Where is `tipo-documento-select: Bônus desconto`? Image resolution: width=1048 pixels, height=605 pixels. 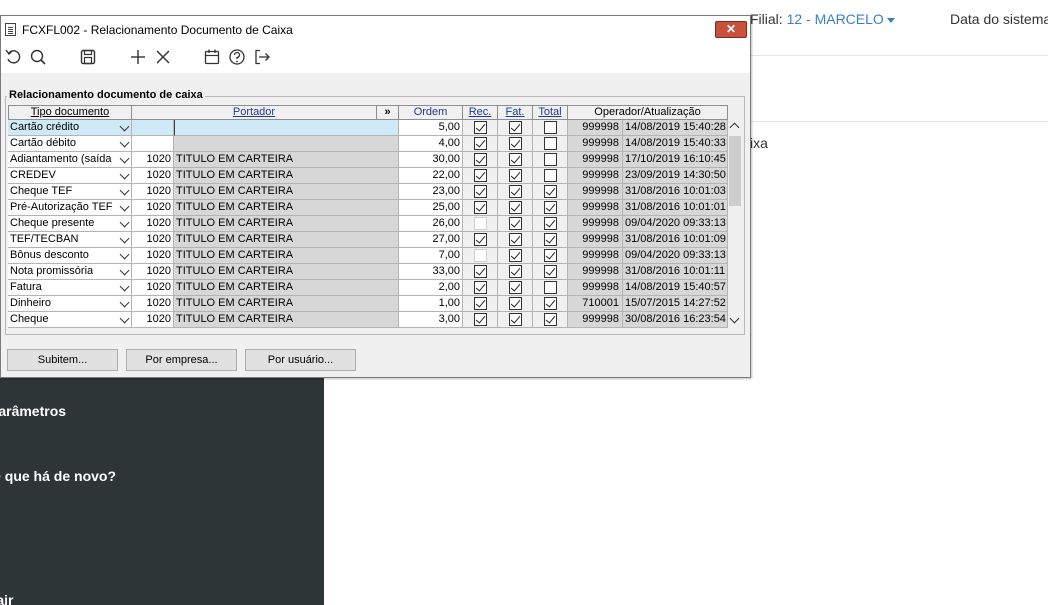
tipo-documento-select: Bônus desconto is located at coordinates (70, 256).